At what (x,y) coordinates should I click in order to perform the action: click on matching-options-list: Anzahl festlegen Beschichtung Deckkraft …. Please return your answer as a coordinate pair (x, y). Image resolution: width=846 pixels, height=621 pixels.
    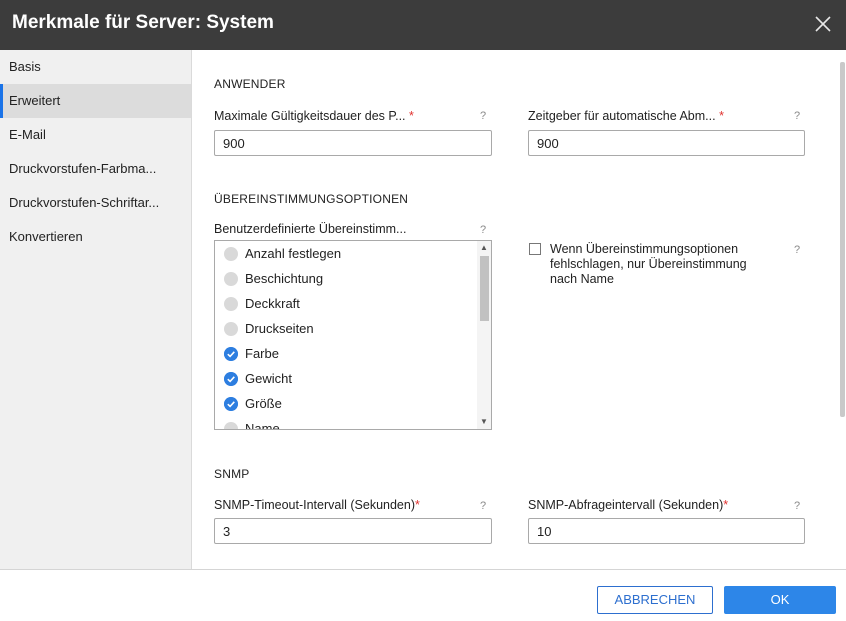
    Looking at the image, I should click on (353, 335).